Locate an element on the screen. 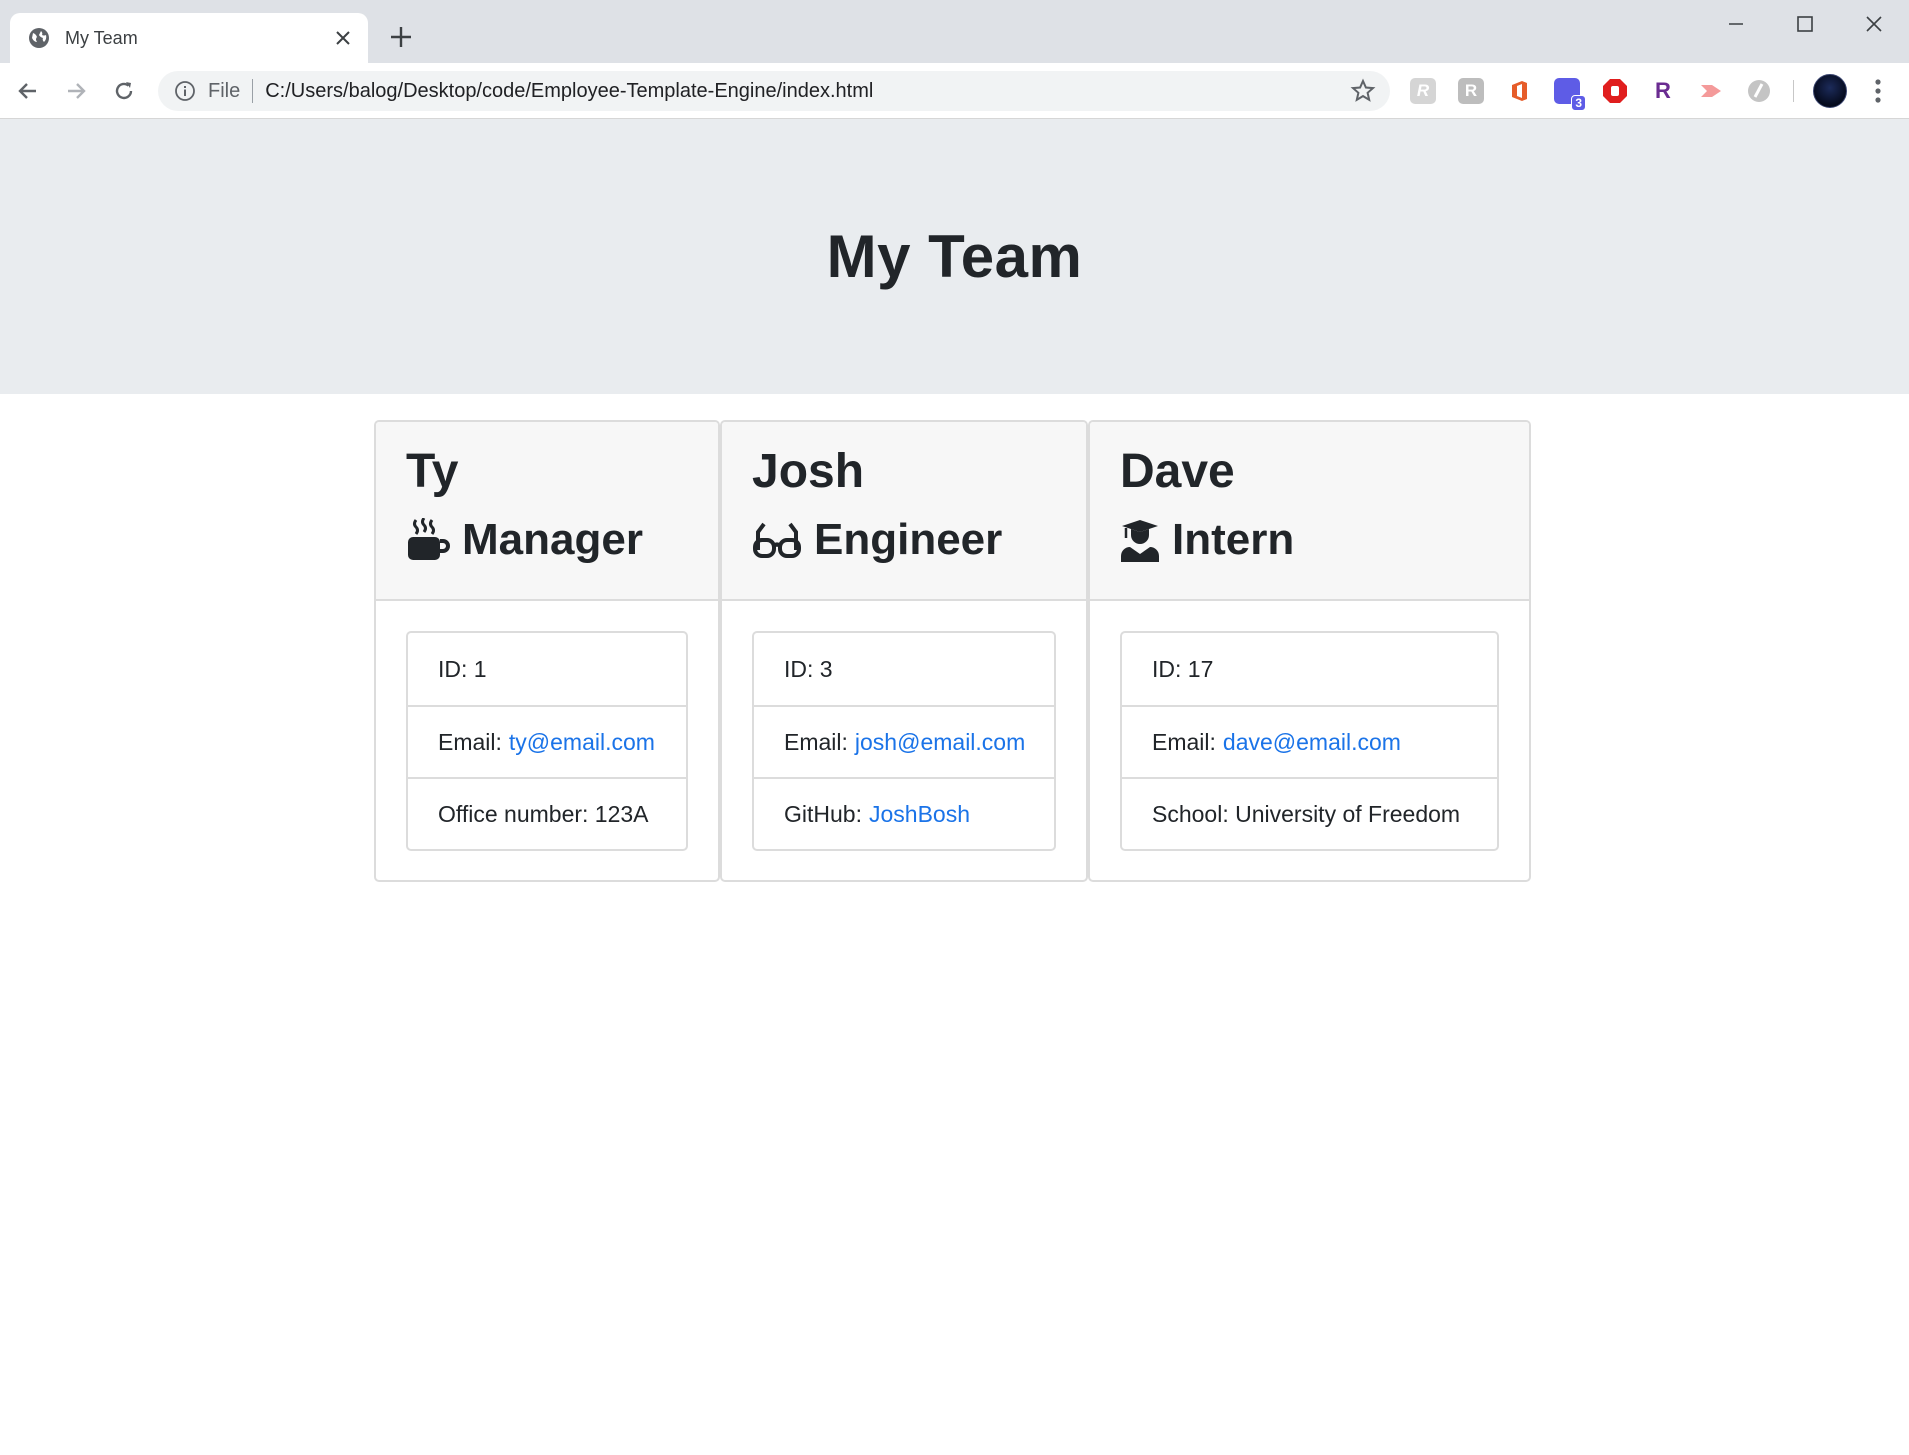 This screenshot has width=1909, height=1455. close-icon is located at coordinates (1874, 24).